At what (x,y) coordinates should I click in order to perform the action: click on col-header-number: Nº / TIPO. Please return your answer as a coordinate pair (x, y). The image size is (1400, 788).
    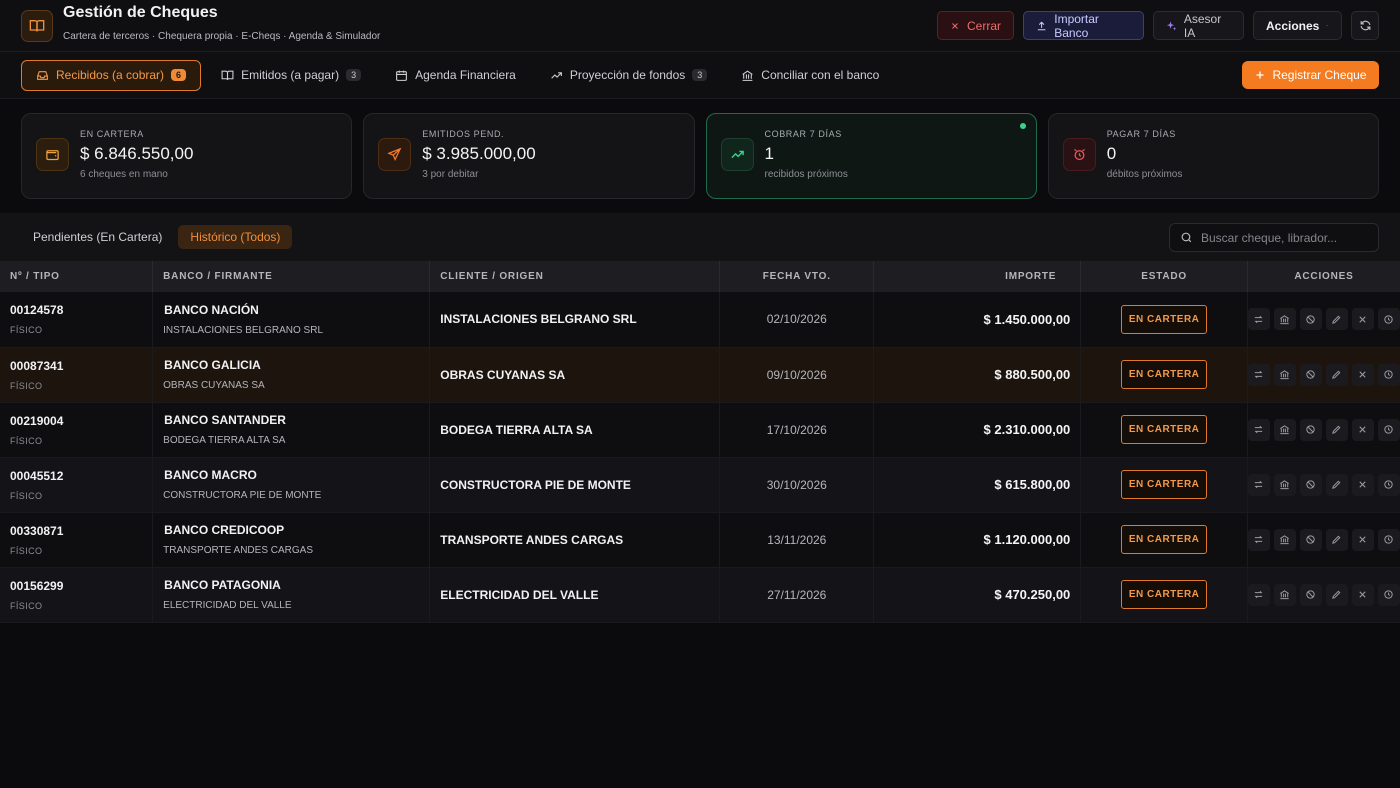
    Looking at the image, I should click on (77, 276).